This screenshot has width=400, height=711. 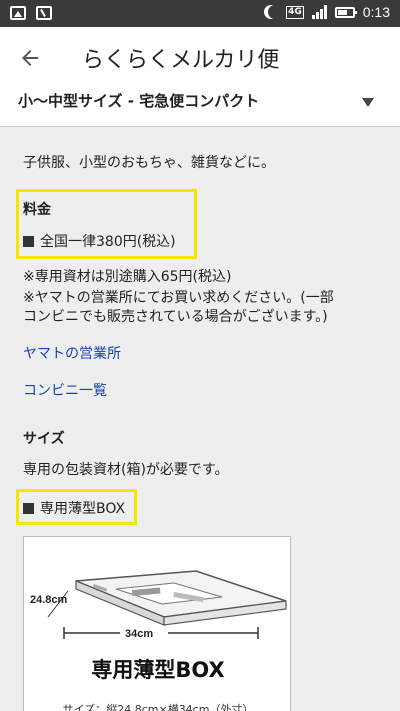 I want to click on box-type-text: 専用薄型BOX, so click(x=83, y=509).